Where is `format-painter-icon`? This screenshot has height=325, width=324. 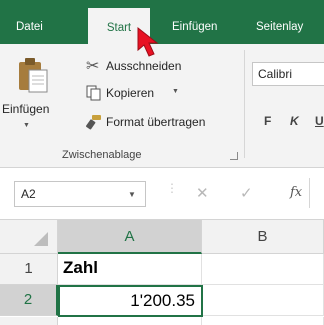
format-painter-icon is located at coordinates (93, 122).